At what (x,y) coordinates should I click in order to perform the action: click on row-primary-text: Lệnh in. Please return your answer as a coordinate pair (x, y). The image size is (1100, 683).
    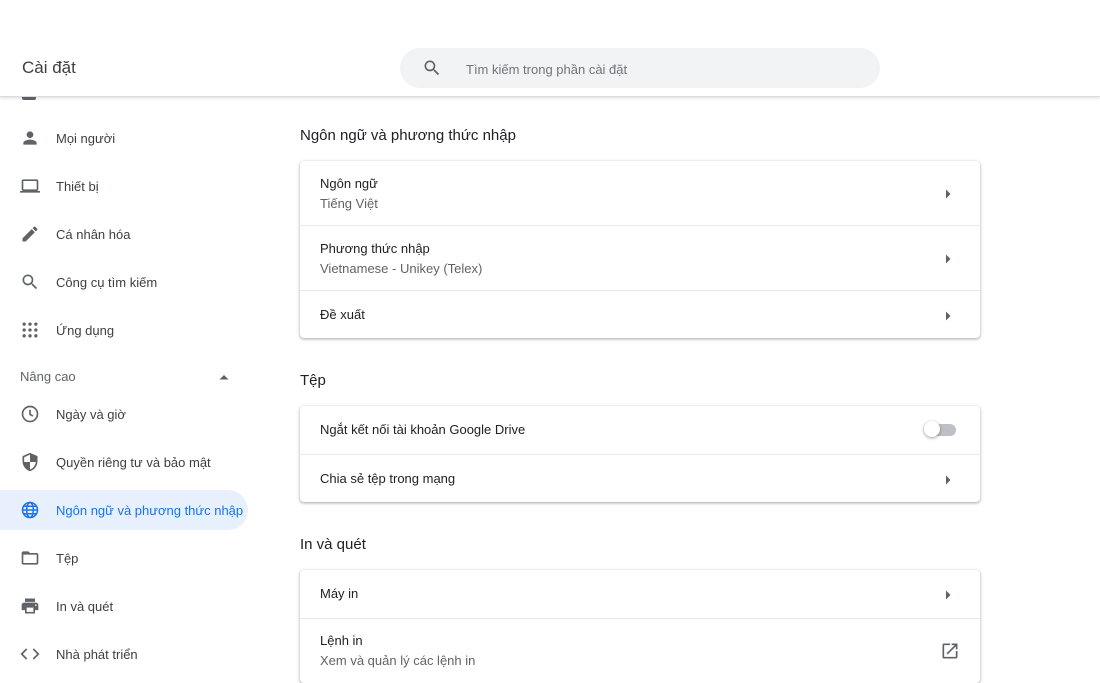
    Looking at the image, I should click on (341, 640).